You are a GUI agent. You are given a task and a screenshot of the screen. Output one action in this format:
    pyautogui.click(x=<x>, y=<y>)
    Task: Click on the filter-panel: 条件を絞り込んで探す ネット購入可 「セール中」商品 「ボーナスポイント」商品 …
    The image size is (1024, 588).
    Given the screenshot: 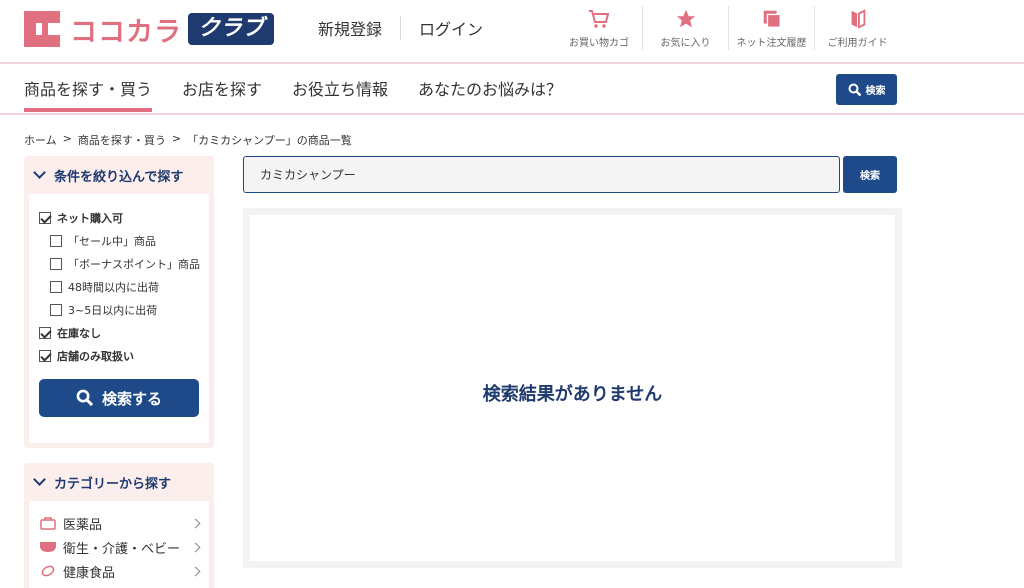 What is the action you would take?
    pyautogui.click(x=119, y=302)
    